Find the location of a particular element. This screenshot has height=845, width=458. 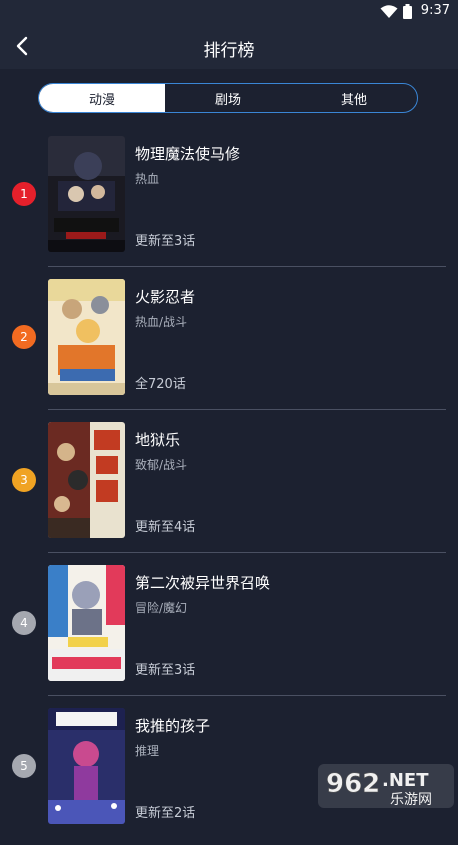

svg-text: 乐游网 is located at coordinates (411, 800).